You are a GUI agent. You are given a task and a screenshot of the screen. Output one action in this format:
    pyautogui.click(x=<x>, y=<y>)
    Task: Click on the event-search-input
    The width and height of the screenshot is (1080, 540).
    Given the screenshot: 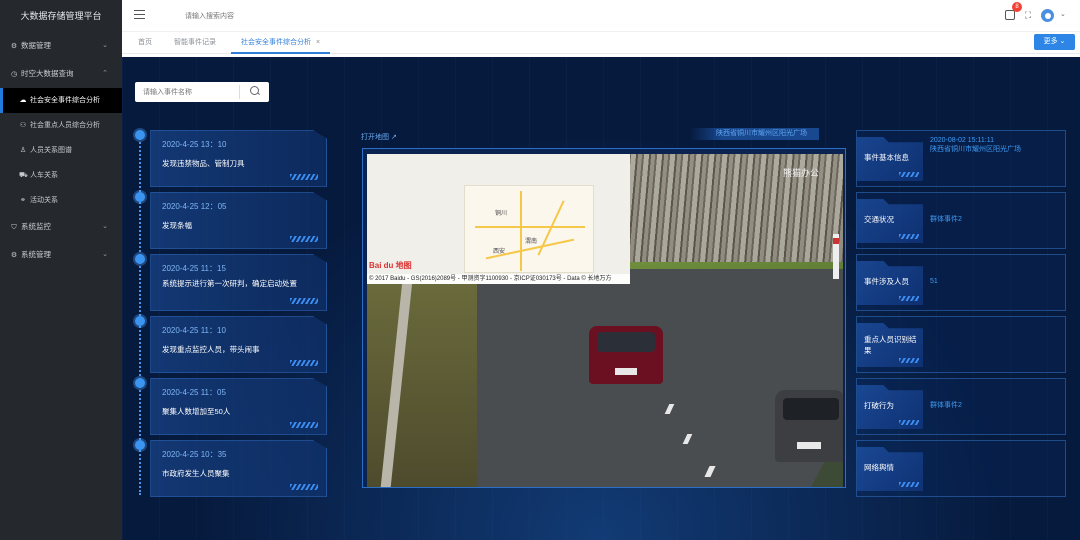 What is the action you would take?
    pyautogui.click(x=190, y=92)
    